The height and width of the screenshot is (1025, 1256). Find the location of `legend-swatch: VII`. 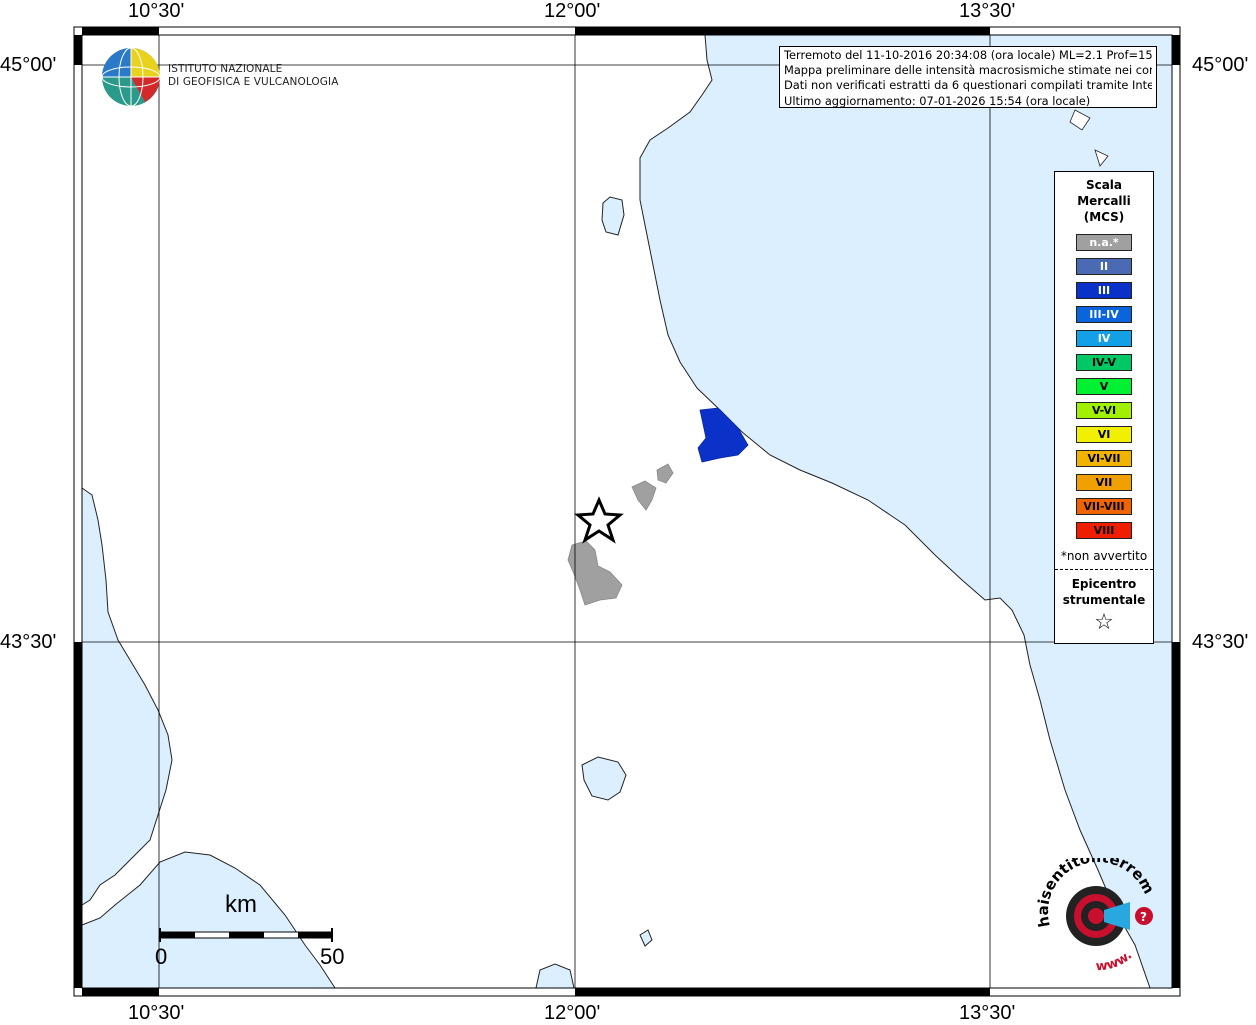

legend-swatch: VII is located at coordinates (1104, 482).